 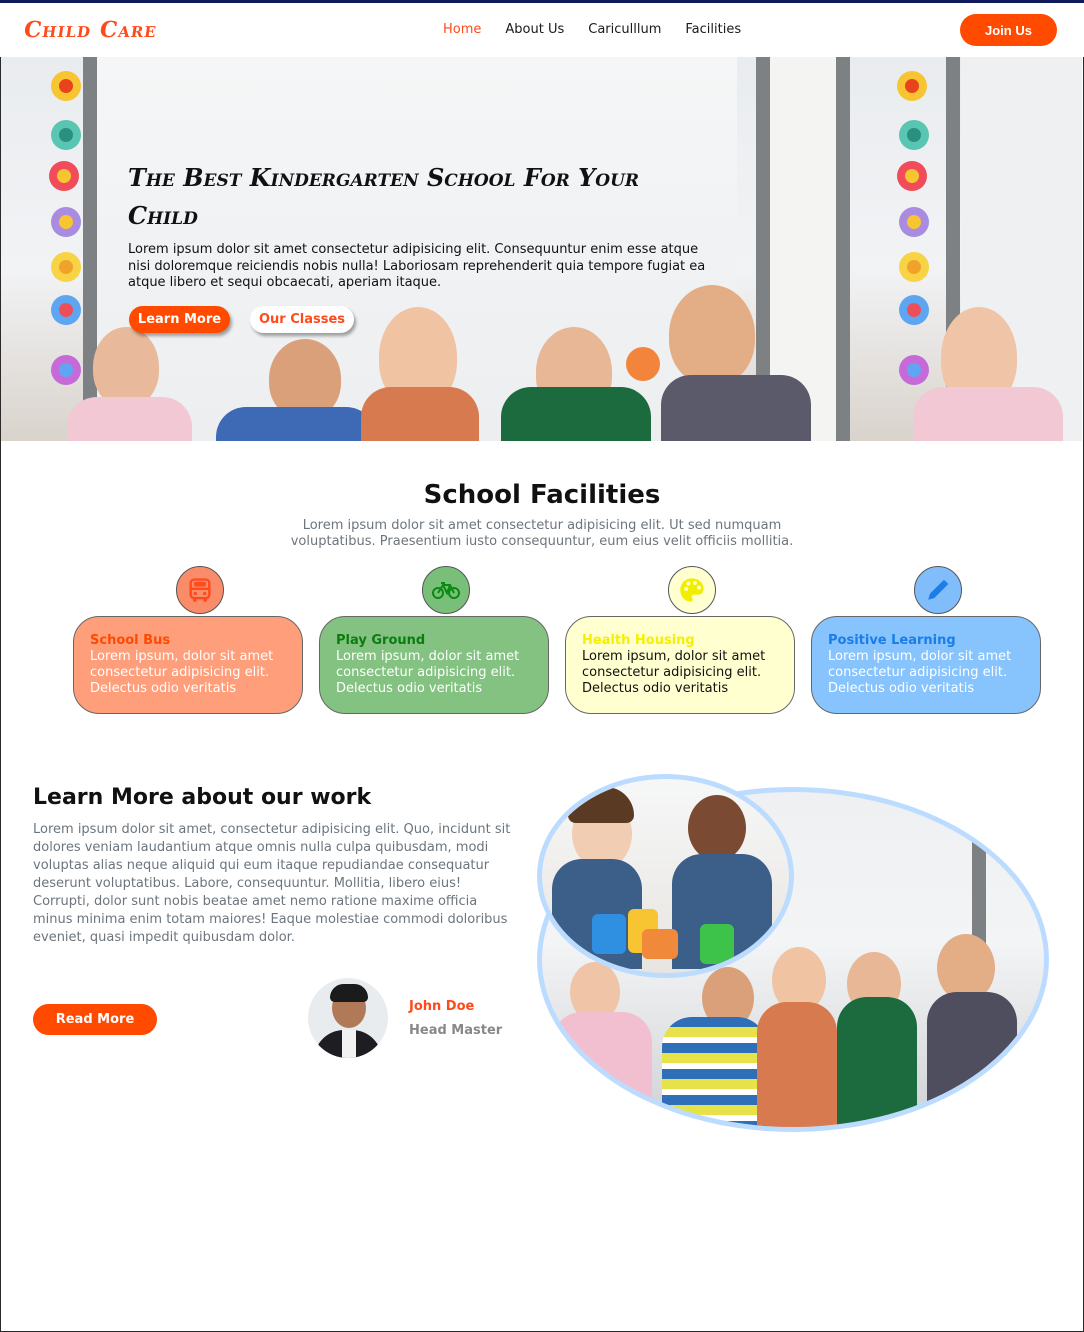 I want to click on avatar-hair, so click(x=349, y=993).